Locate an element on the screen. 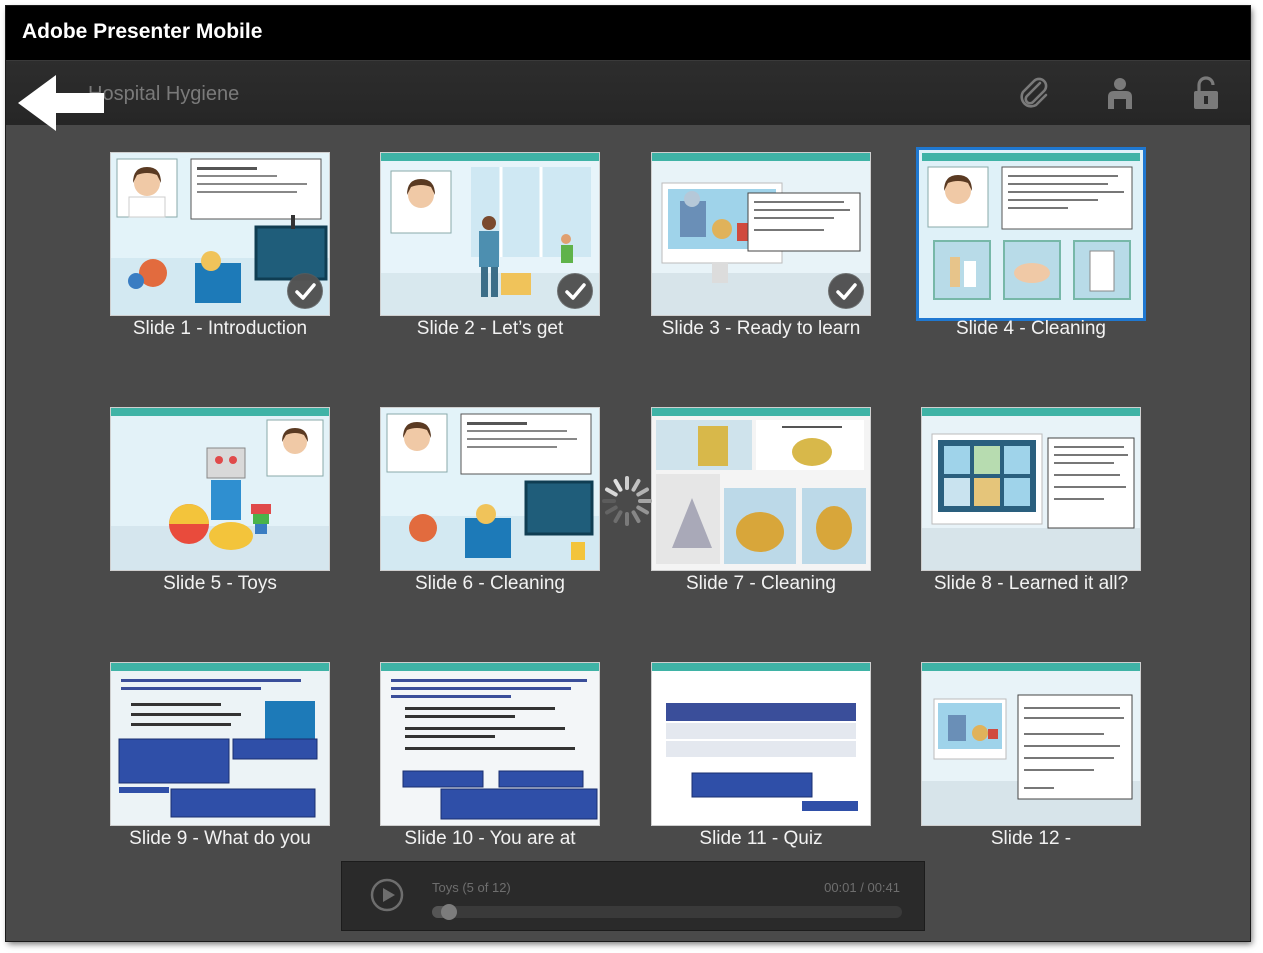 The height and width of the screenshot is (953, 1263). lock-icon is located at coordinates (1206, 93).